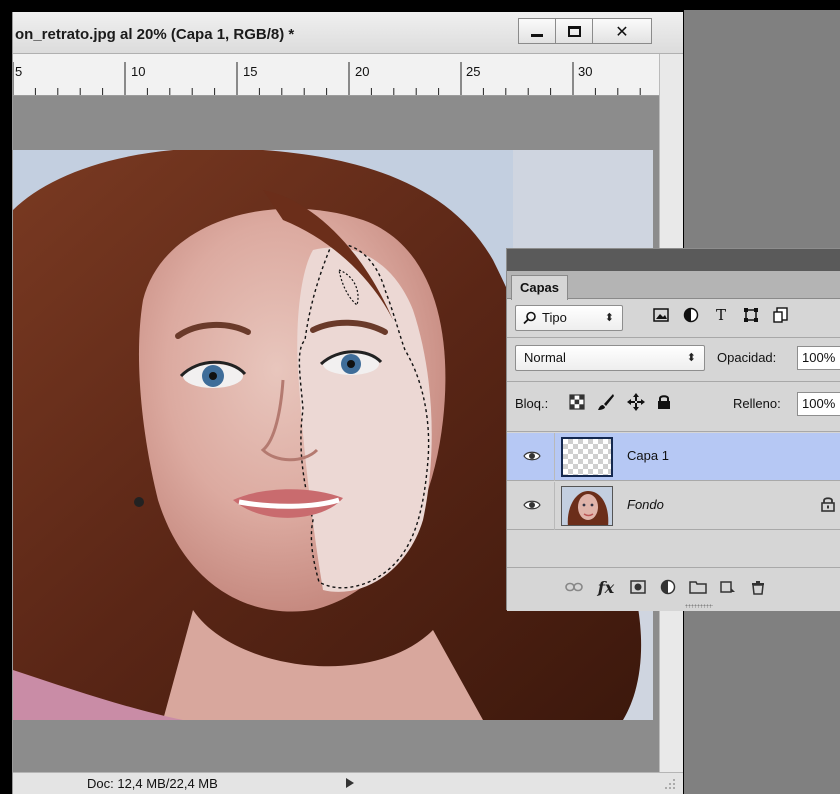 This screenshot has width=840, height=794. Describe the element at coordinates (138, 71) in the screenshot. I see `ruler-label-10: 10` at that location.